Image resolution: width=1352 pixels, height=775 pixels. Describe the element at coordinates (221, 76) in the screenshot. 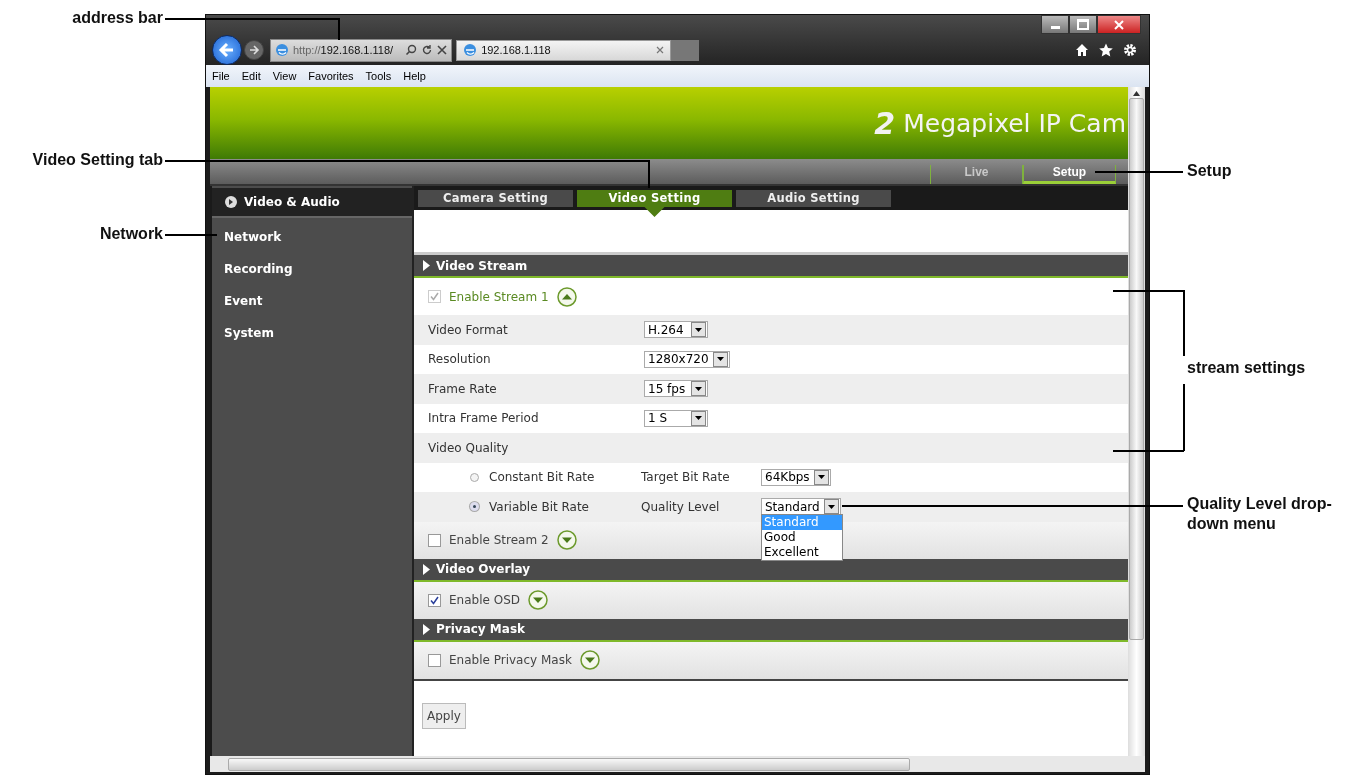

I see `menu-item: File` at that location.